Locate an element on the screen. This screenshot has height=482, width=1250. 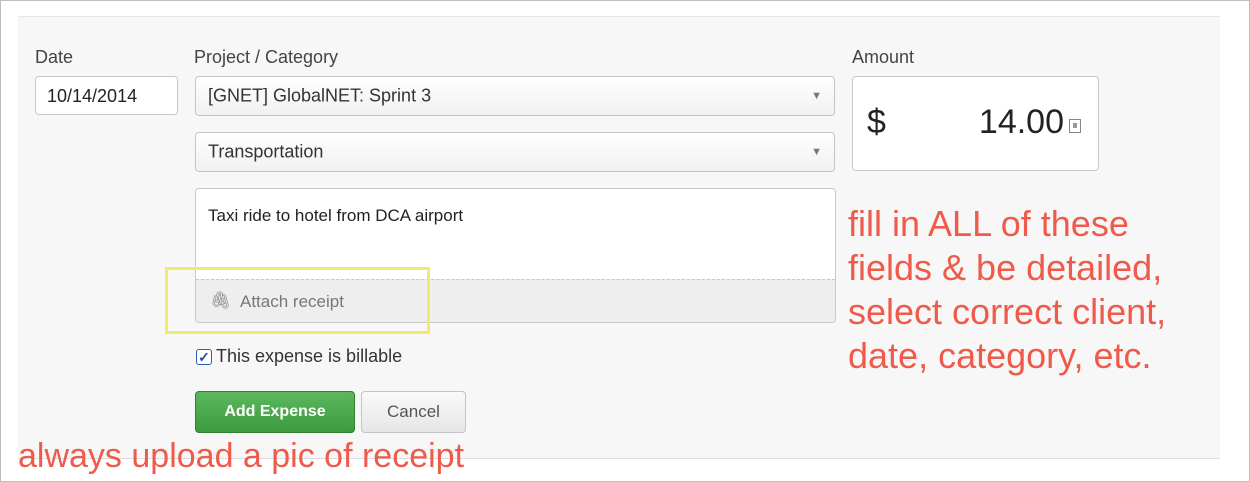
billable-checkbox-row: ✓ This expense is billable is located at coordinates (299, 356).